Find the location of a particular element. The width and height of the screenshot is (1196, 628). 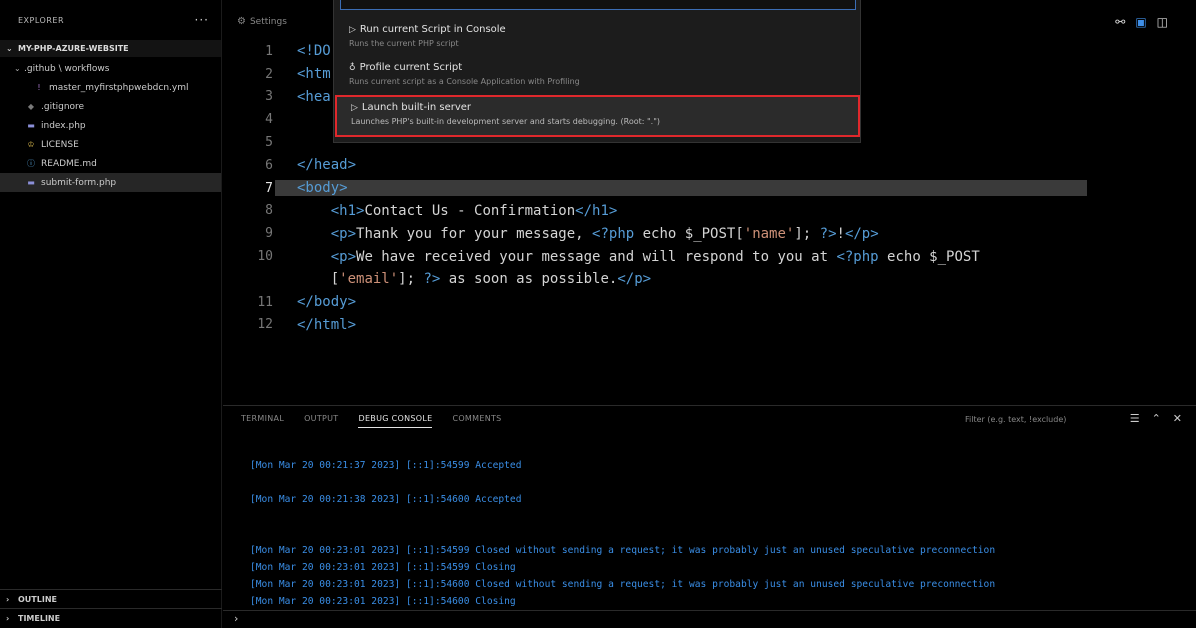

code-text: <htm is located at coordinates (314, 74).